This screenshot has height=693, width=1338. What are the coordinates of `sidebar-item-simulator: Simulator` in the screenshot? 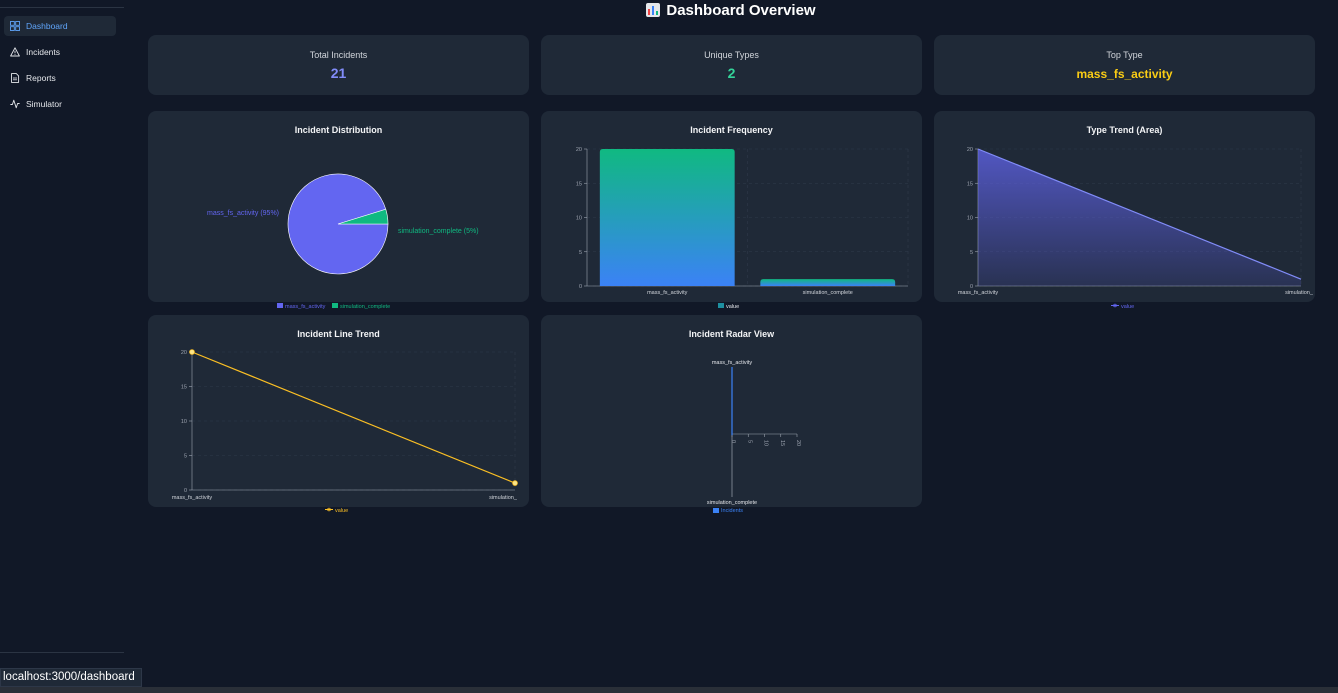 It's located at (60, 104).